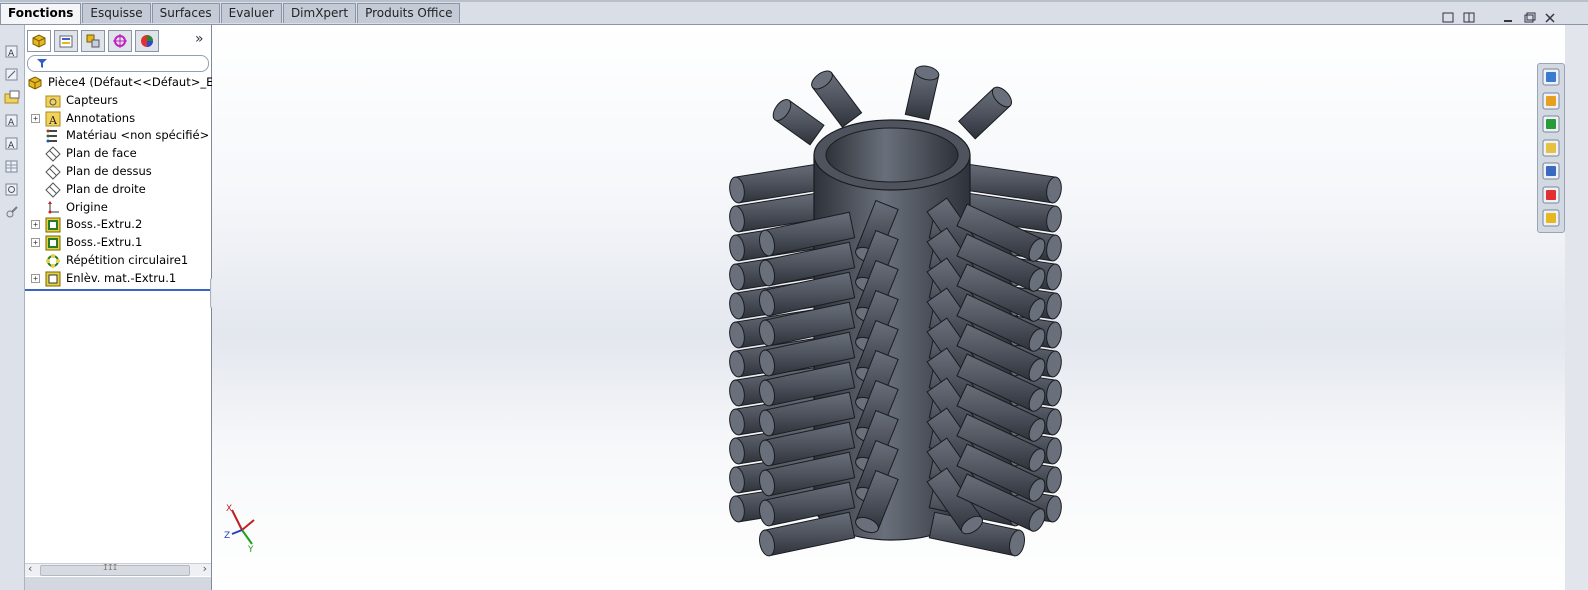 The image size is (1588, 590). Describe the element at coordinates (794, 1) in the screenshot. I see `top-border` at that location.